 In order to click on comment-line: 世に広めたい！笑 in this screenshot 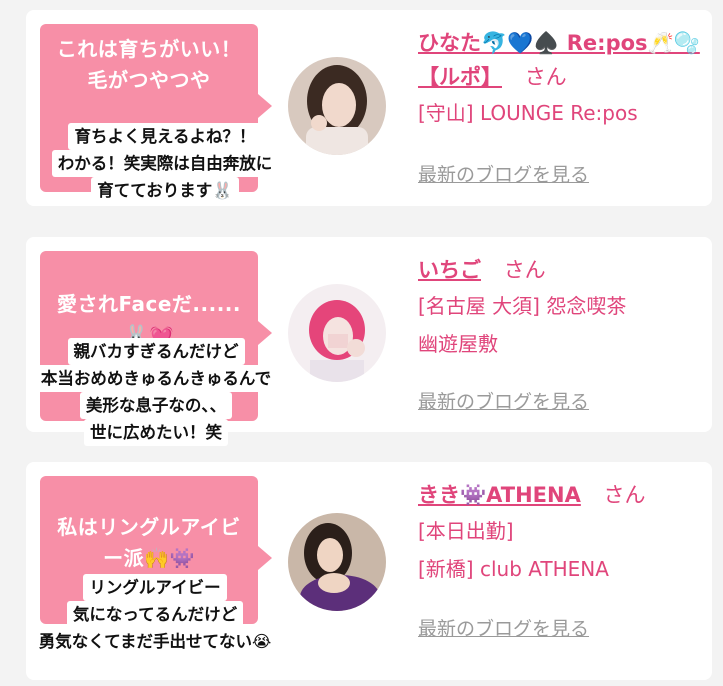, I will do `click(156, 432)`.